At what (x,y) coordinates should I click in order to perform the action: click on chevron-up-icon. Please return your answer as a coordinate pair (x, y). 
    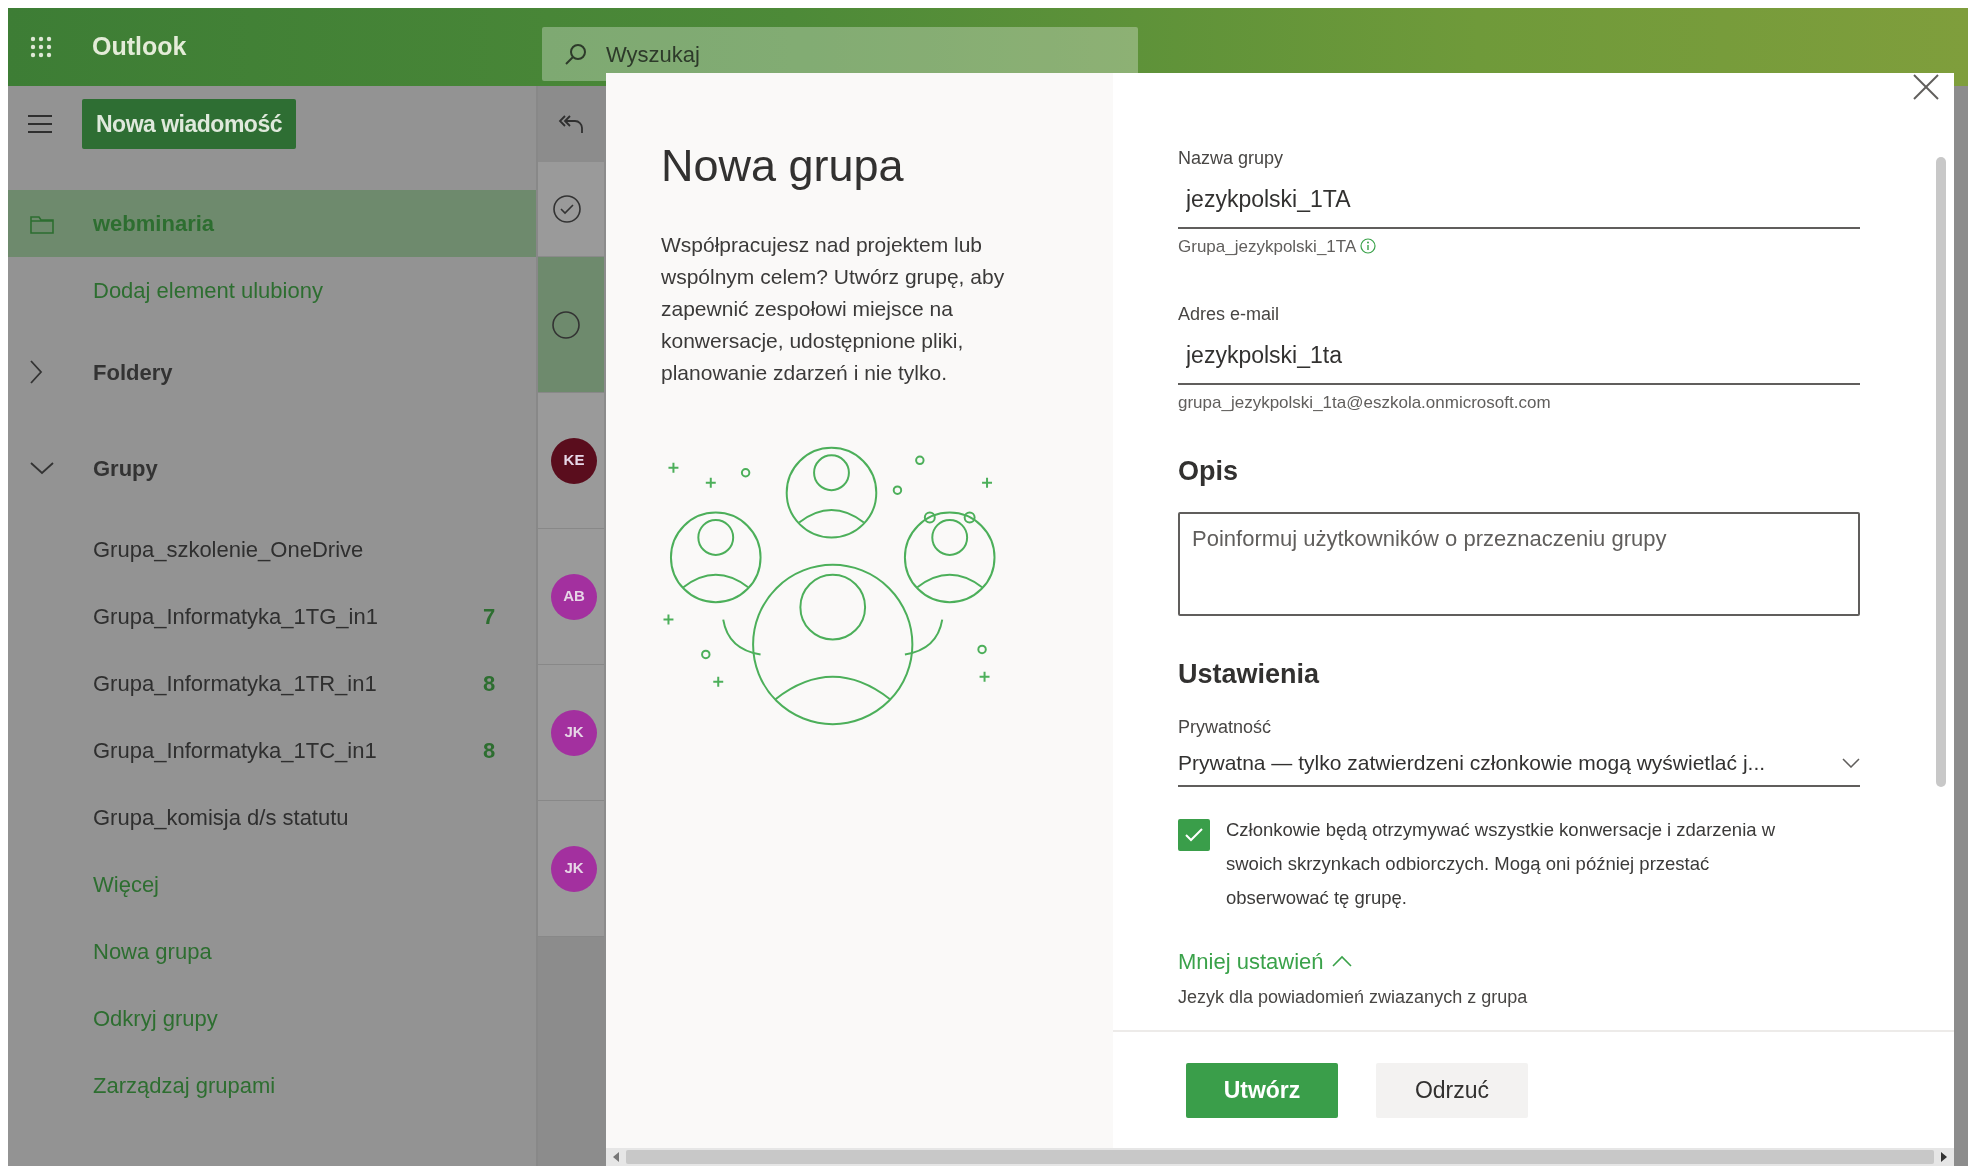
    Looking at the image, I should click on (1341, 961).